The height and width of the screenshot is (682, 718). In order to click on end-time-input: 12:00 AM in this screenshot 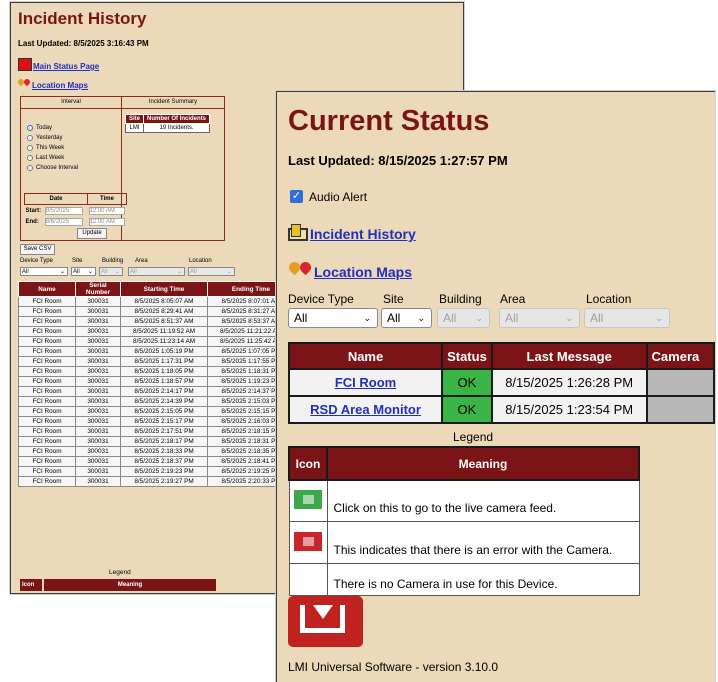, I will do `click(106, 221)`.